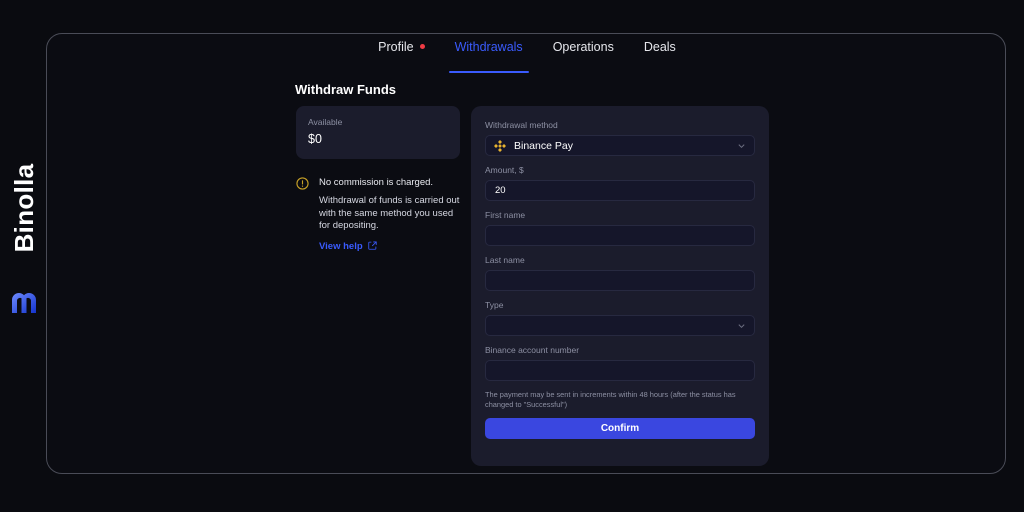 This screenshot has width=1024, height=512. What do you see at coordinates (345, 89) in the screenshot?
I see `page-title: Withdraw Funds` at bounding box center [345, 89].